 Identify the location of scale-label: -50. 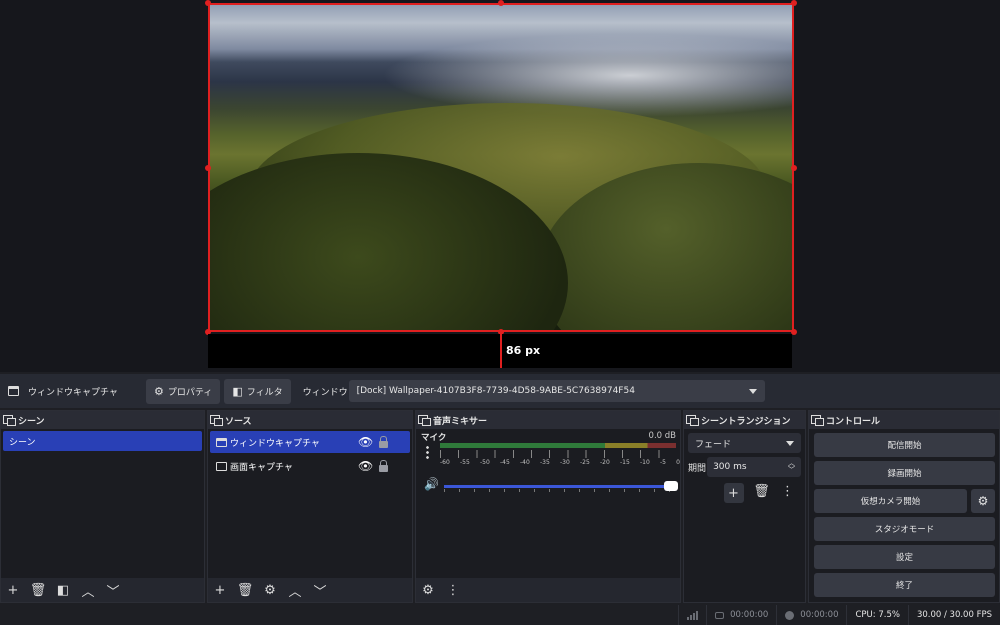
(485, 462).